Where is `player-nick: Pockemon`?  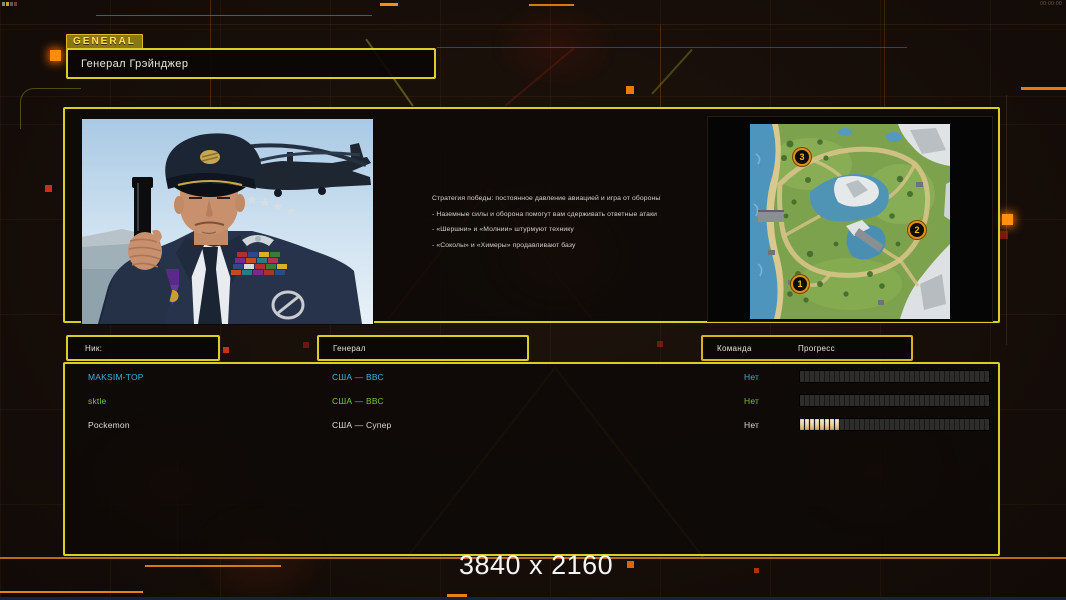
player-nick: Pockemon is located at coordinates (109, 425).